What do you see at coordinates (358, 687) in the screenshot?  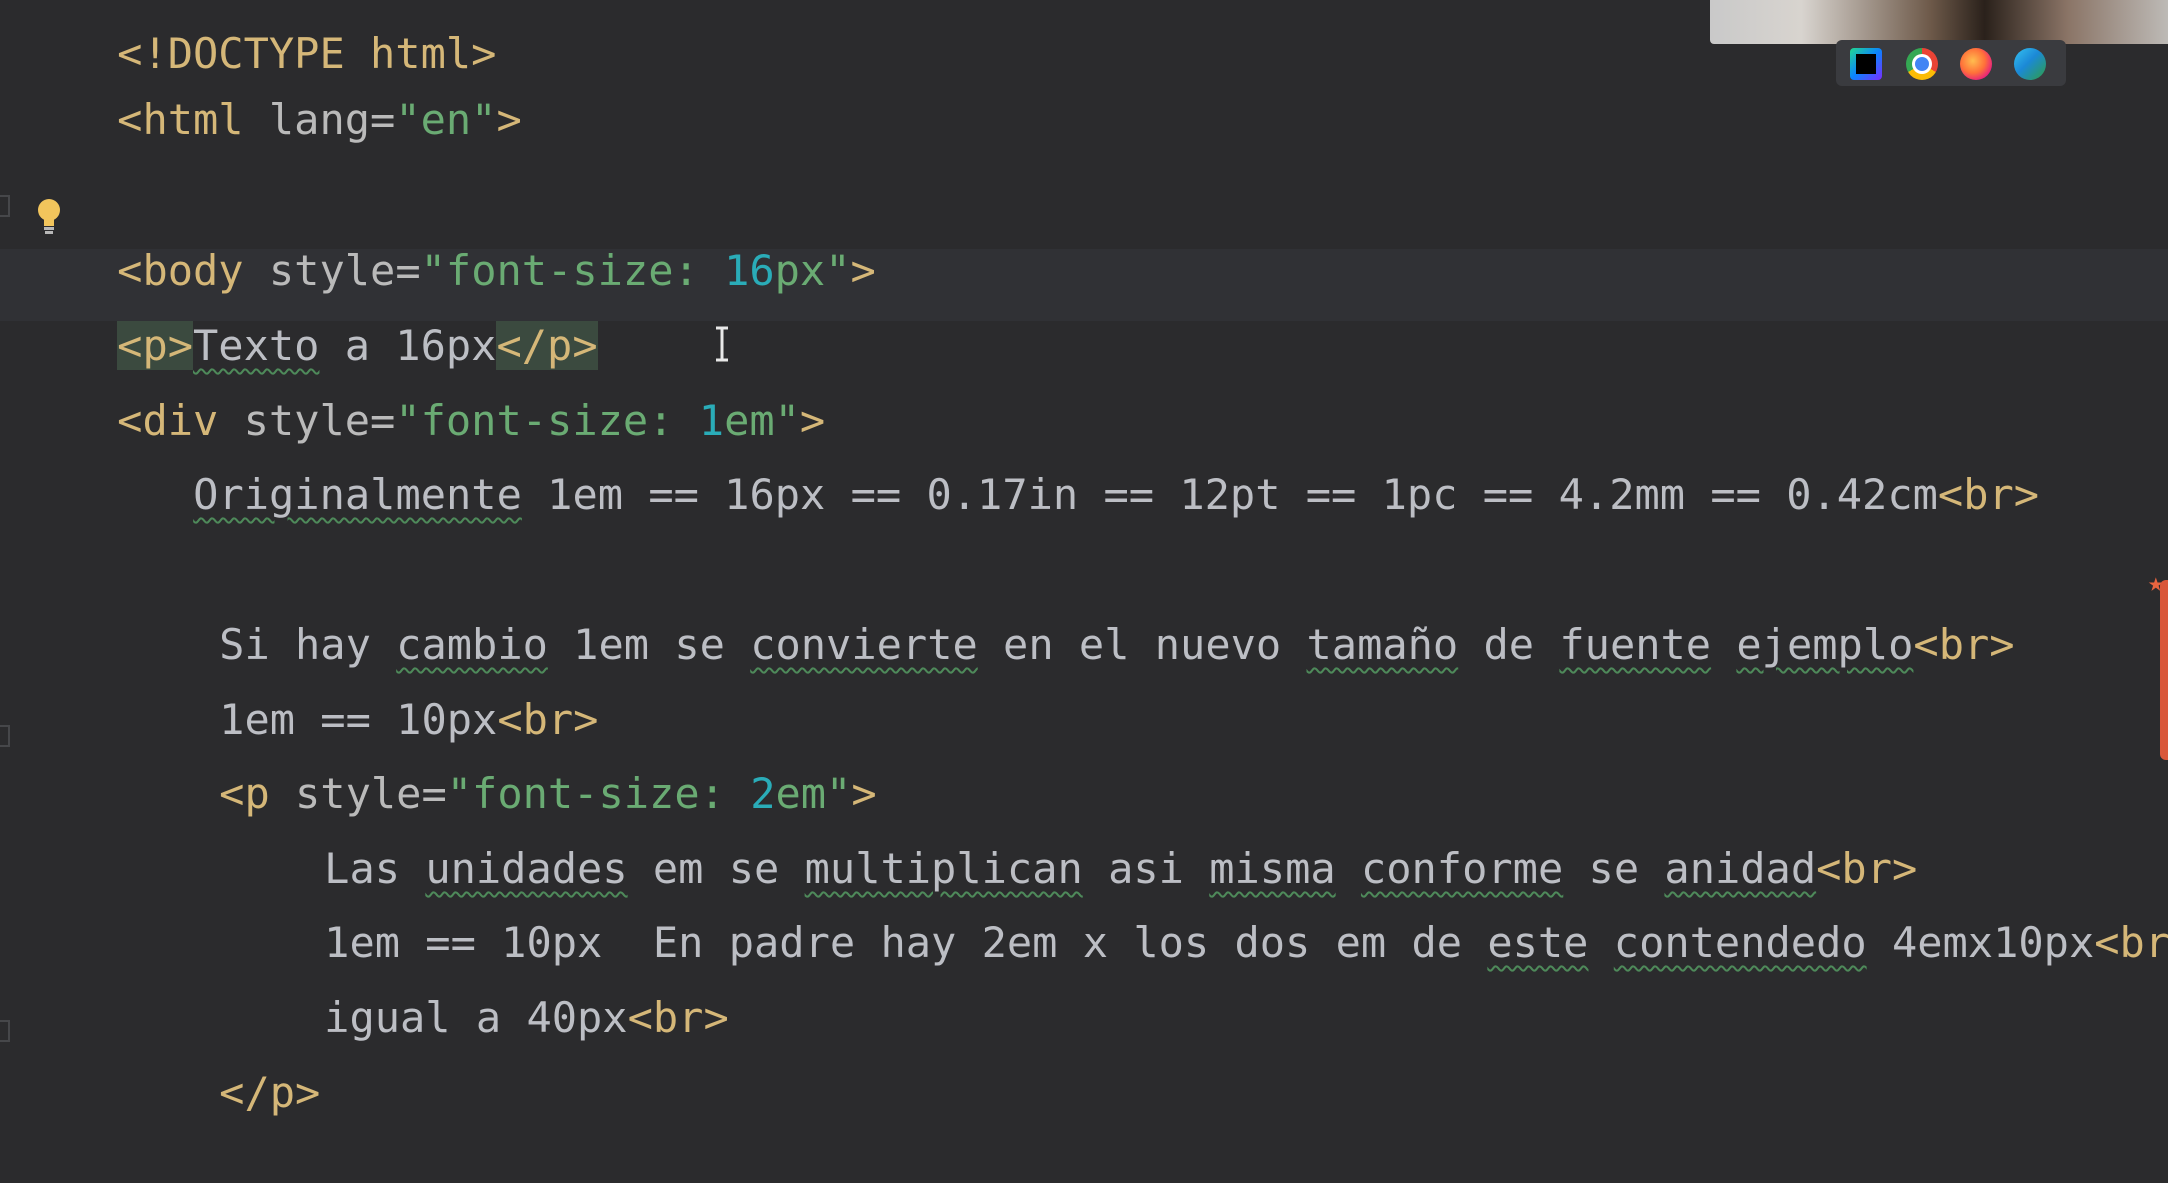 I see `code-line: 1em == 10px<br>` at bounding box center [358, 687].